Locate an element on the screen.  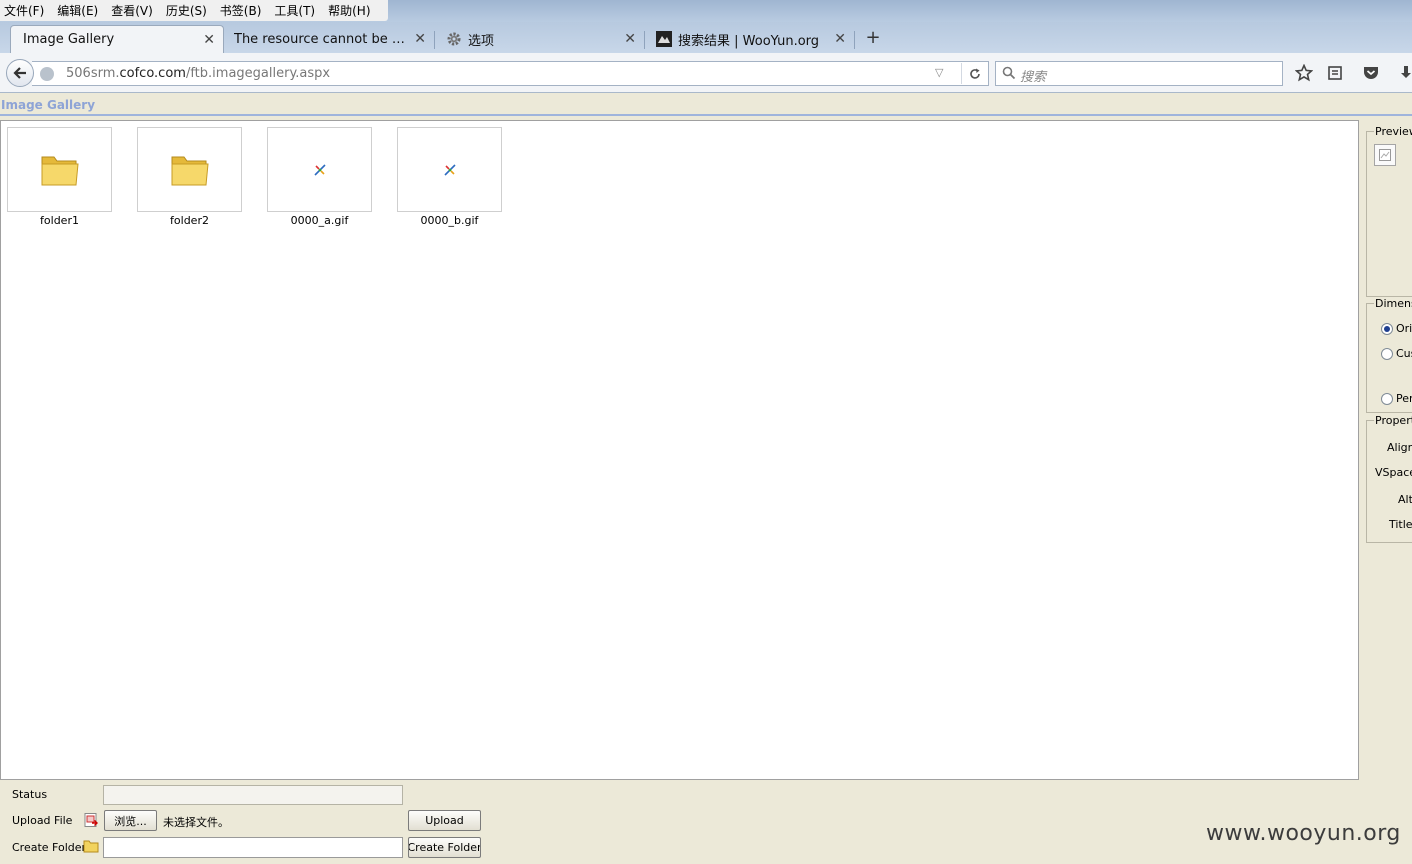
dimensions-legend: Dimensio is located at coordinates (1393, 303).